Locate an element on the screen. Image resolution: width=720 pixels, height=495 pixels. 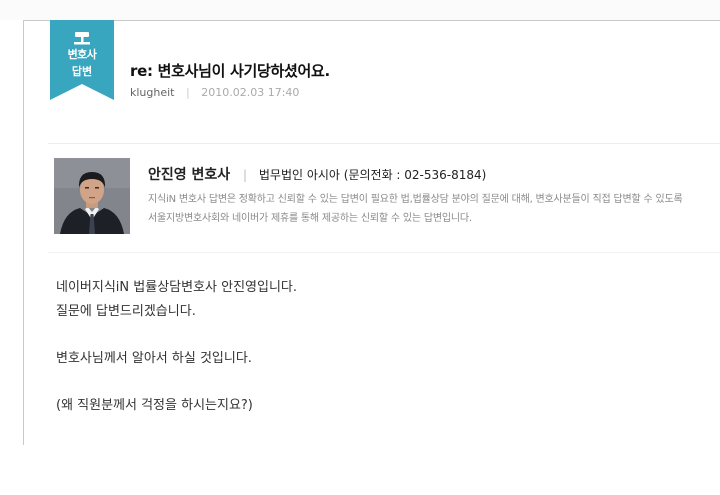
post-date: 2010.02.03 17:40 is located at coordinates (250, 92).